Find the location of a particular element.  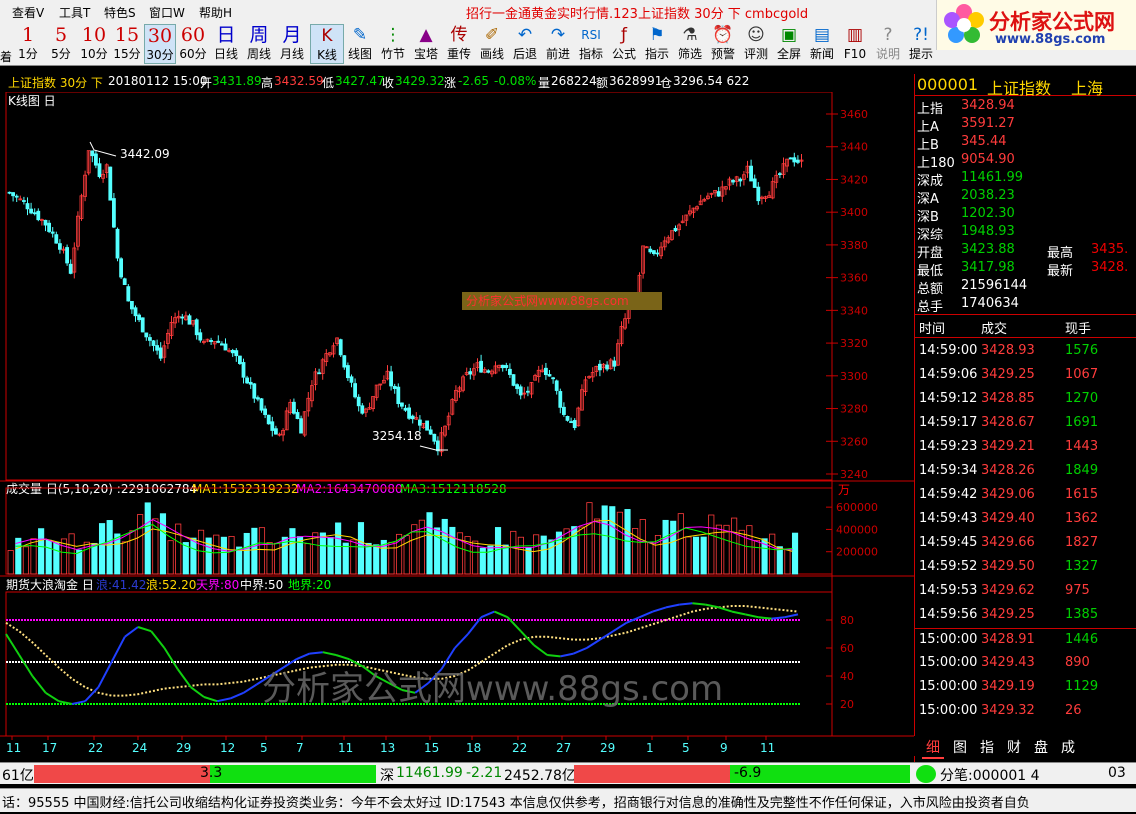

tool-button-7: ↷ 前进 is located at coordinates (558, 44).